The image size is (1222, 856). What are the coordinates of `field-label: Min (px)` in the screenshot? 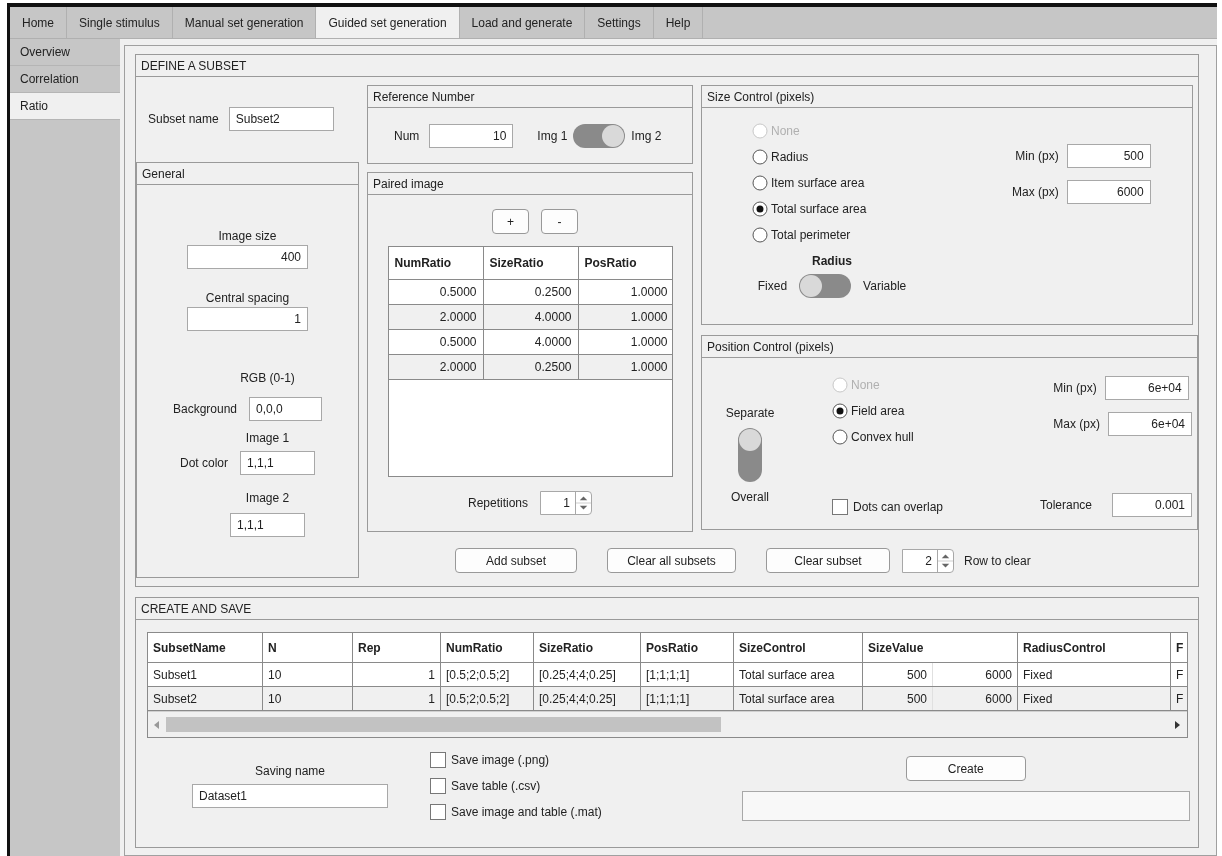 It's located at (1075, 388).